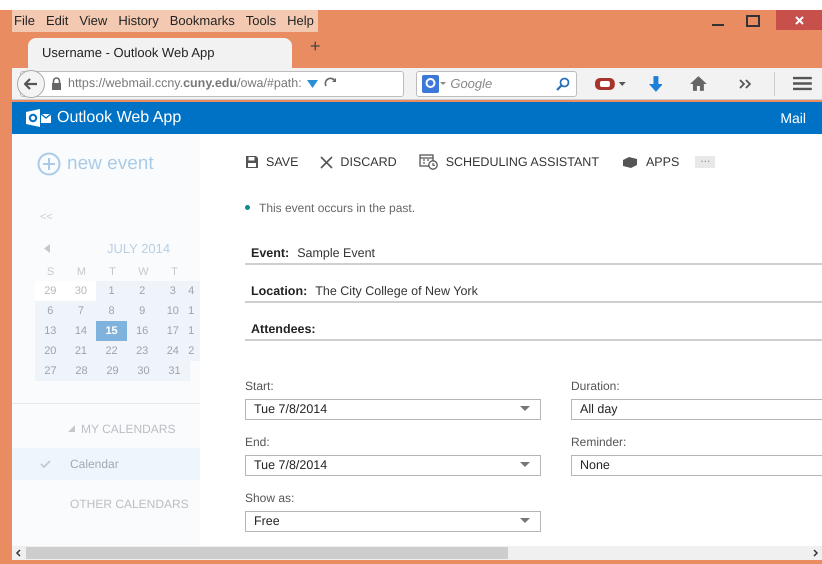  What do you see at coordinates (49, 164) in the screenshot?
I see `plus-circle-icon` at bounding box center [49, 164].